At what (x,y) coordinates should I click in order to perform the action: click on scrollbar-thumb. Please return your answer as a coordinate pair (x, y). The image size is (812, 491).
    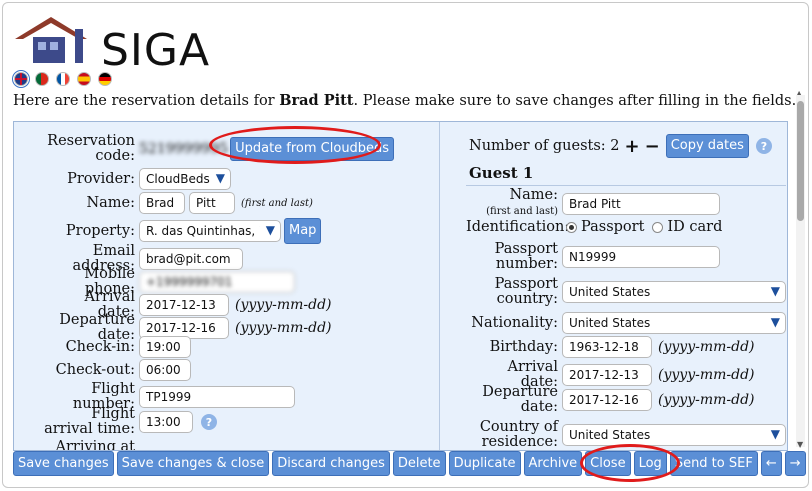
    Looking at the image, I should click on (800, 161).